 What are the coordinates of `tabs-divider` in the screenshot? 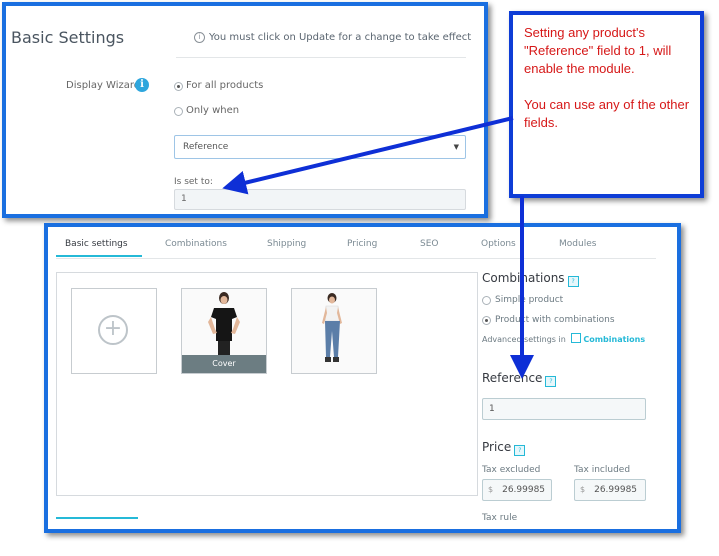 It's located at (356, 258).